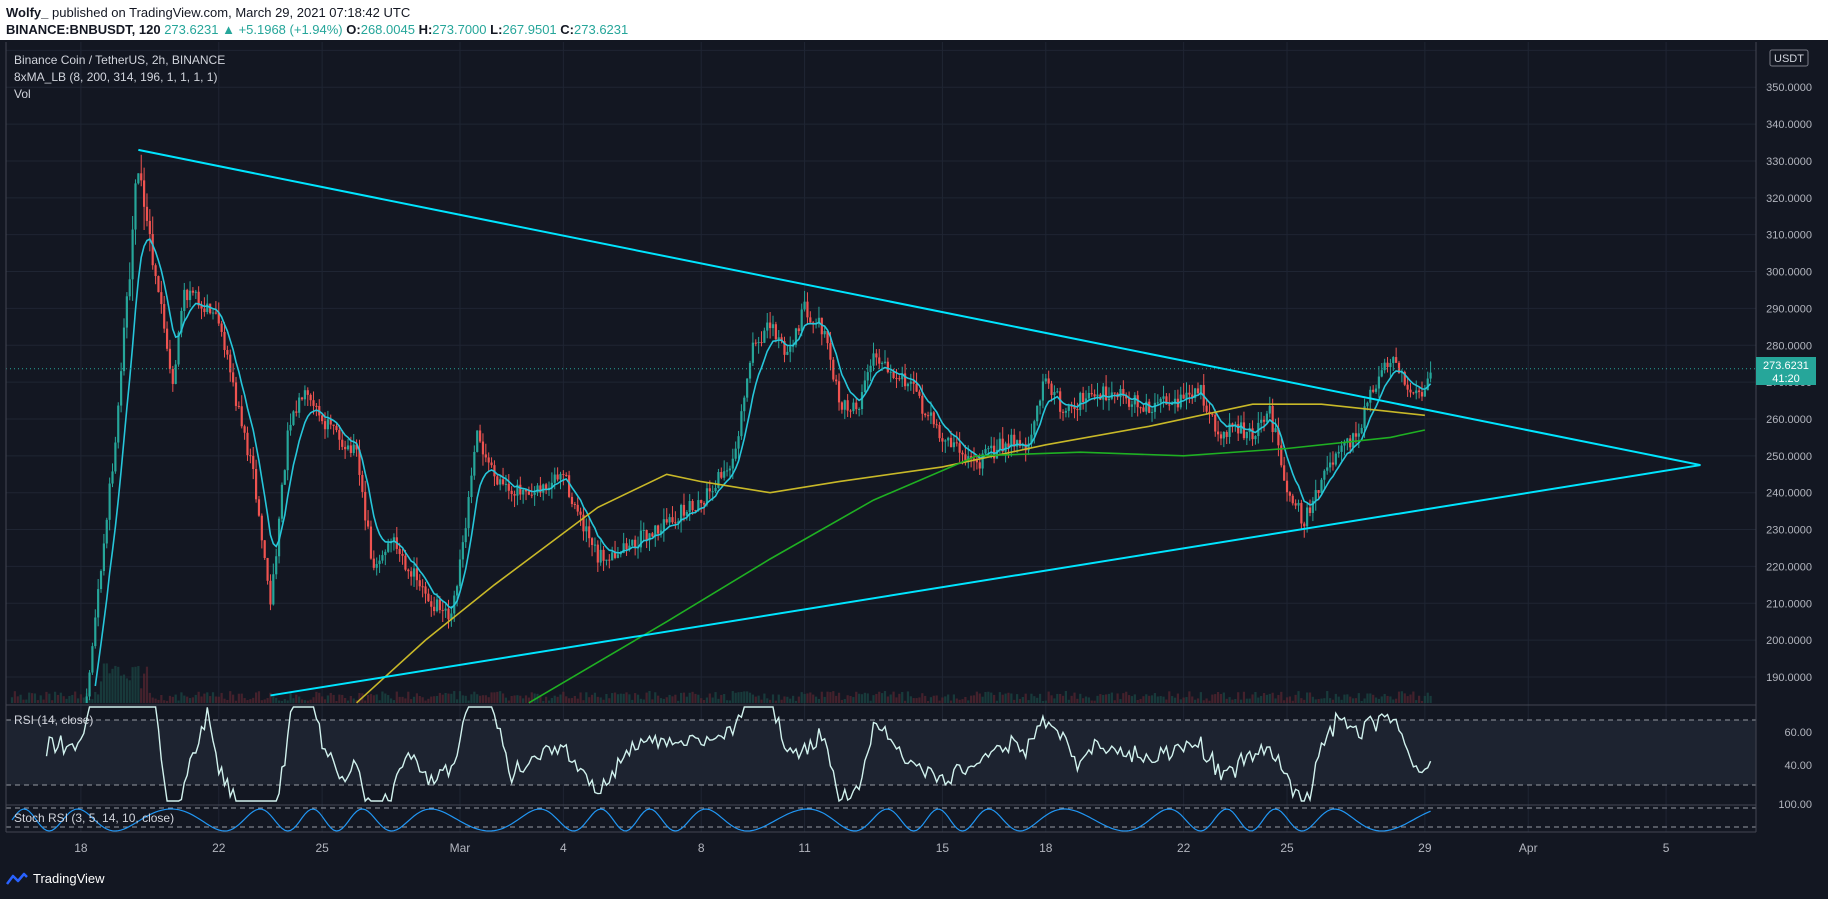 The width and height of the screenshot is (1828, 899). What do you see at coordinates (387, 29) in the screenshot?
I see `open-value: 268.0045` at bounding box center [387, 29].